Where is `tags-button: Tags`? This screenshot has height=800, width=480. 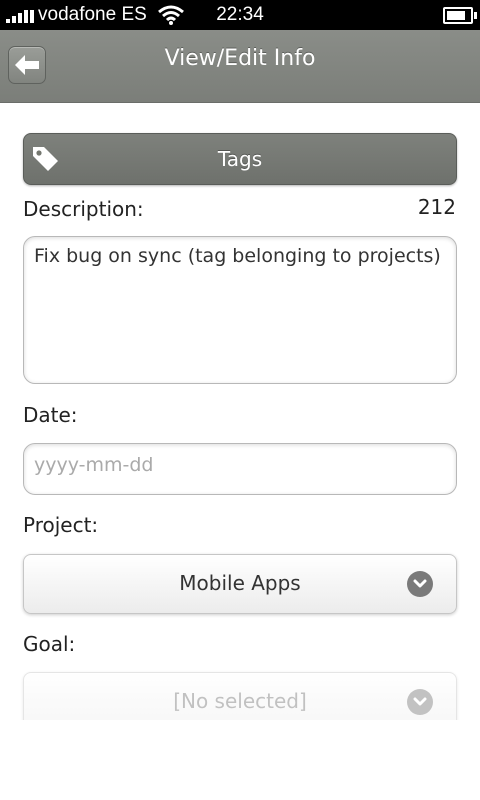 tags-button: Tags is located at coordinates (240, 159).